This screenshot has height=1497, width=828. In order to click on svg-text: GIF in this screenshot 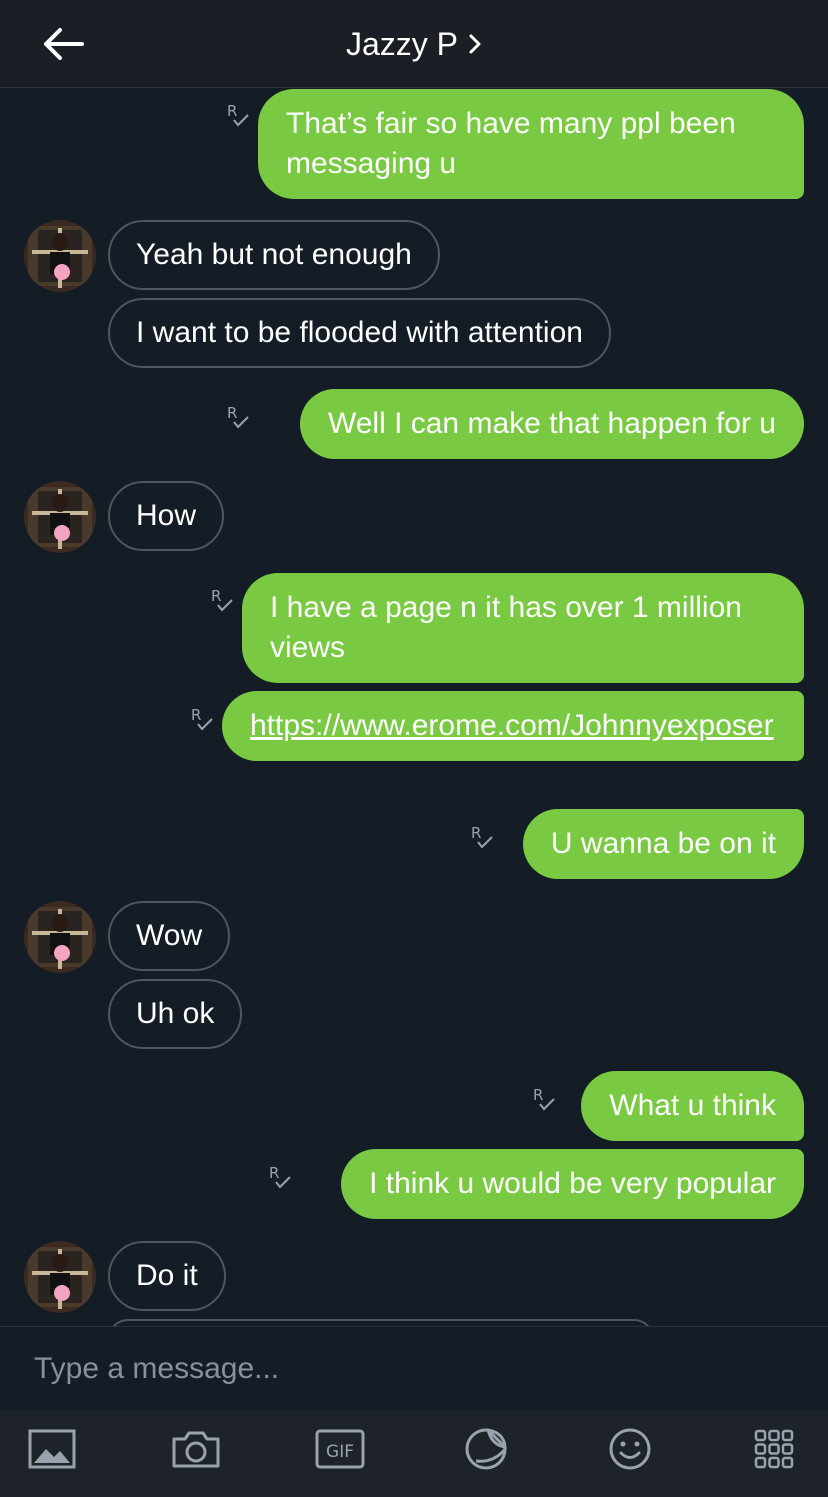, I will do `click(340, 1452)`.